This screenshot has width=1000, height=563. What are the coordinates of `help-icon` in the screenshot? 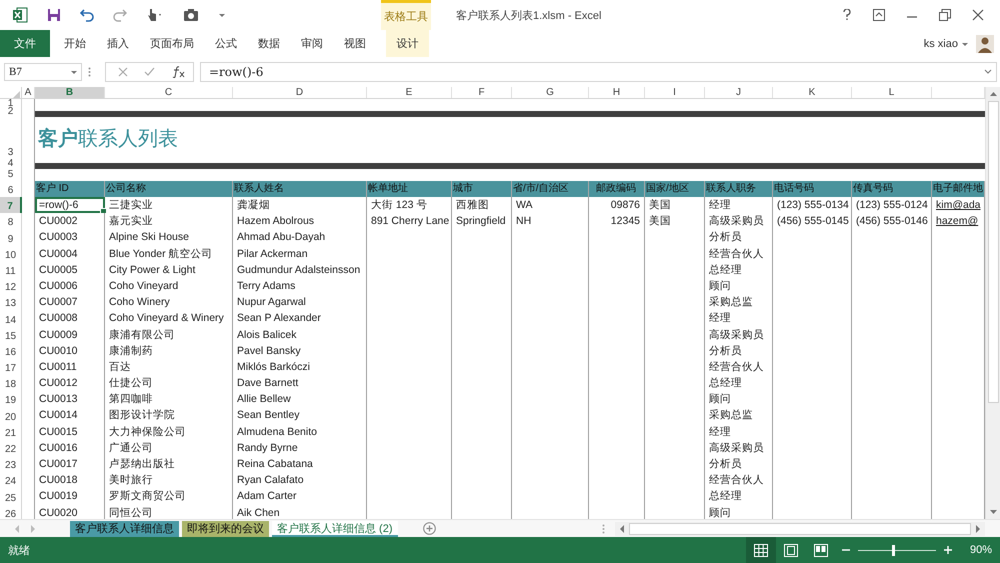 It's located at (847, 15).